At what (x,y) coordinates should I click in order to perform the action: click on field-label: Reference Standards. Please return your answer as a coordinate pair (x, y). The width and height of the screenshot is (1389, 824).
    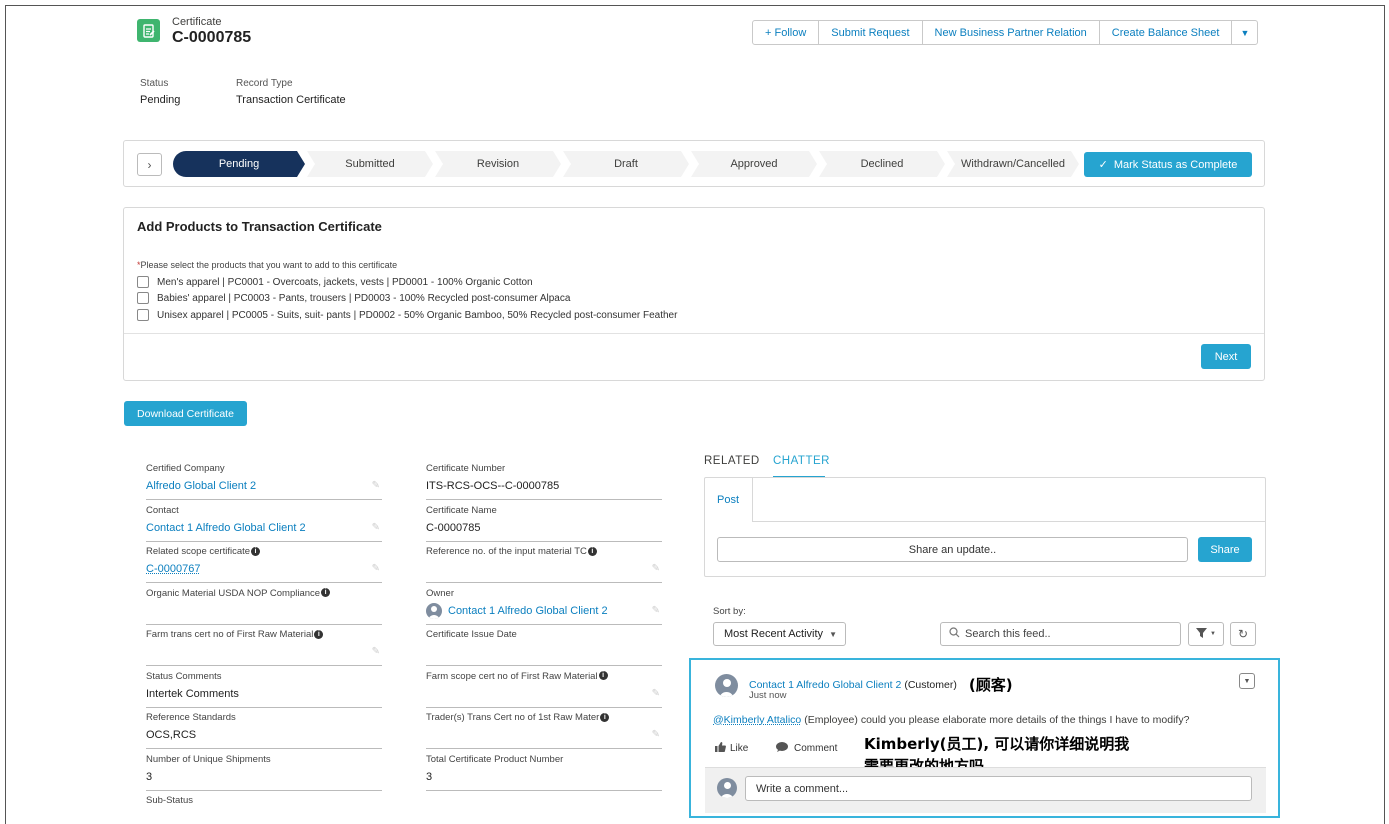
    Looking at the image, I should click on (191, 717).